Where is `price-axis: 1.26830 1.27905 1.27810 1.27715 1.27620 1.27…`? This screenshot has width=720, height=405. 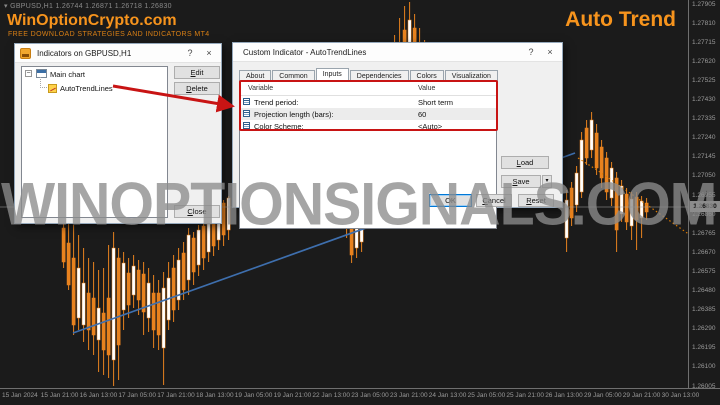 price-axis: 1.26830 1.27905 1.27810 1.27715 1.27620 1.27… is located at coordinates (704, 195).